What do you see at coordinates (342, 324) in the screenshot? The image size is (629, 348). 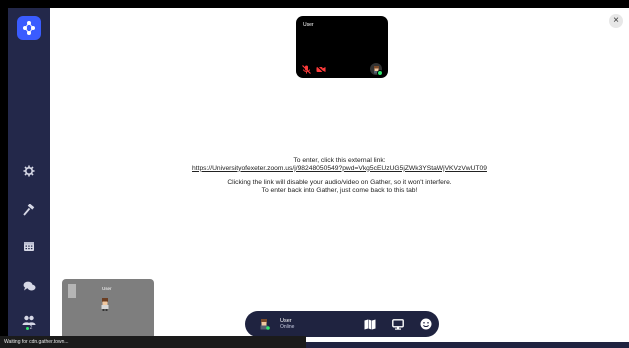 I see `bottom-toolbar: User Online` at bounding box center [342, 324].